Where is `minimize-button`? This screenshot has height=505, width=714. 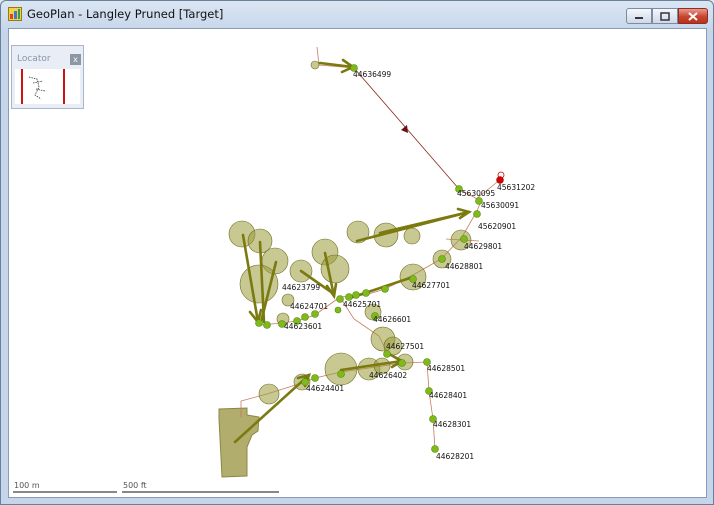 minimize-button is located at coordinates (639, 16).